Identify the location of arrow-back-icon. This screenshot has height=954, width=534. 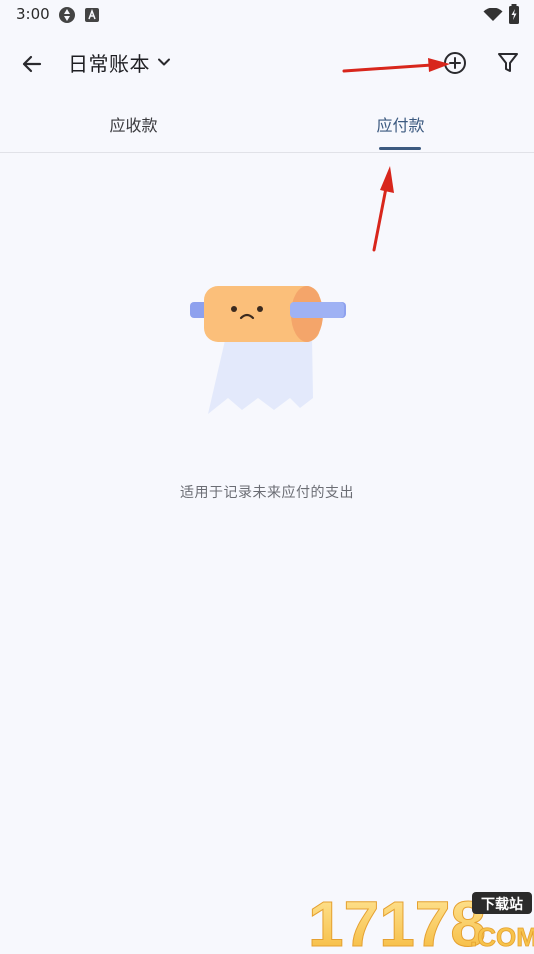
(32, 64).